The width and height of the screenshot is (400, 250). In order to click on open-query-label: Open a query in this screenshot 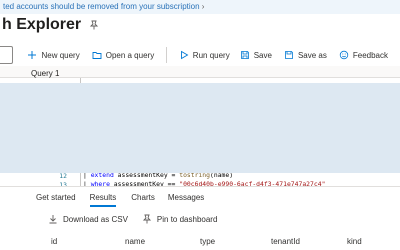, I will do `click(130, 55)`.